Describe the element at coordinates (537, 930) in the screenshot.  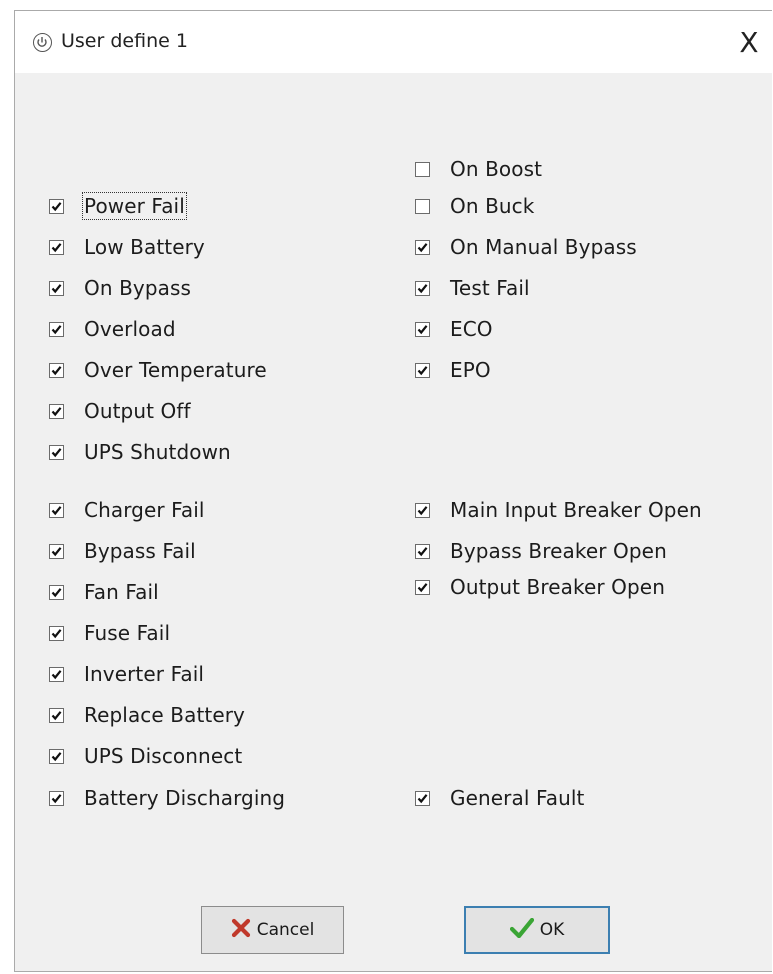
I see `ok-button: OK` at that location.